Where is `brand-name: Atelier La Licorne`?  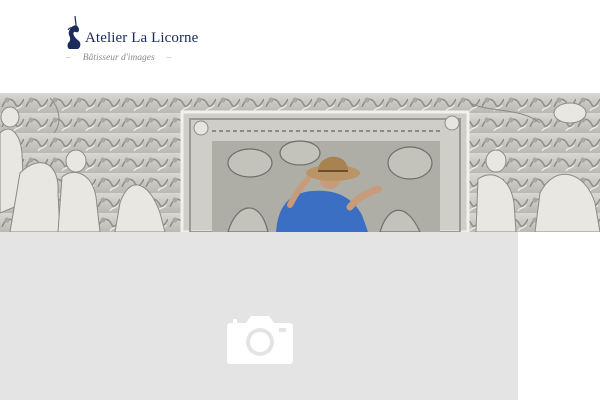
brand-name: Atelier La Licorne is located at coordinates (142, 38).